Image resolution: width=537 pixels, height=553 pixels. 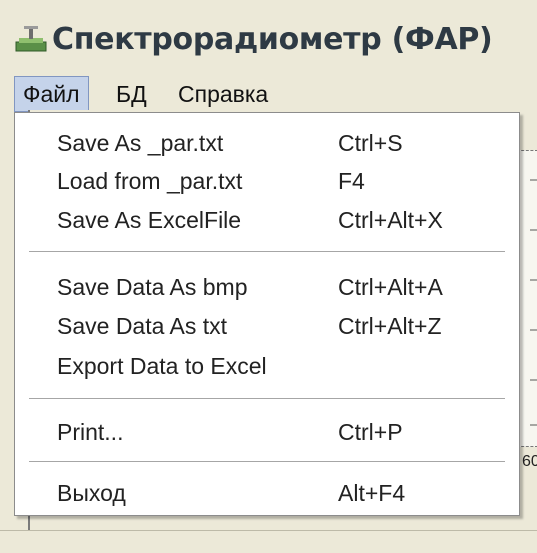 I want to click on menu-item-exit: Выход Alt+F4, so click(x=267, y=493).